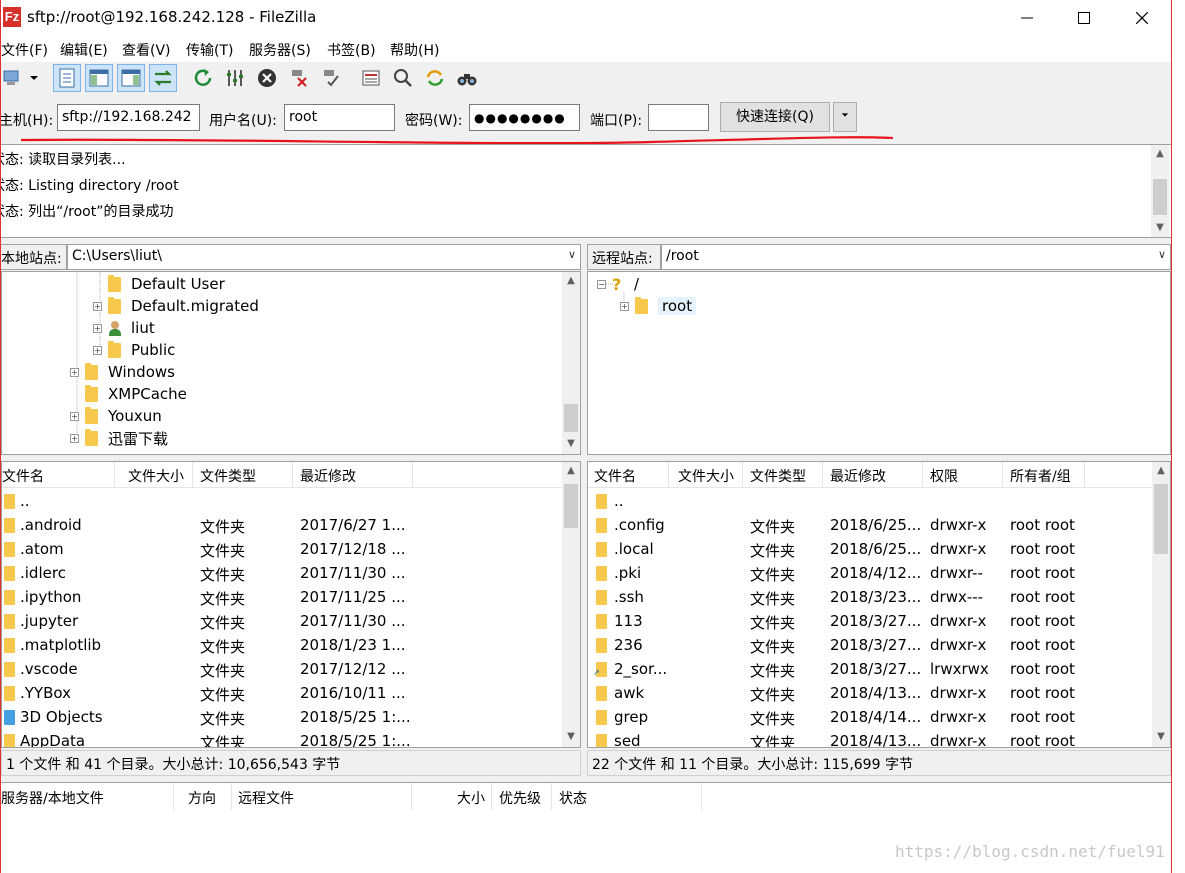 This screenshot has height=873, width=1185. I want to click on tree-item-liut: + liut, so click(124, 328).